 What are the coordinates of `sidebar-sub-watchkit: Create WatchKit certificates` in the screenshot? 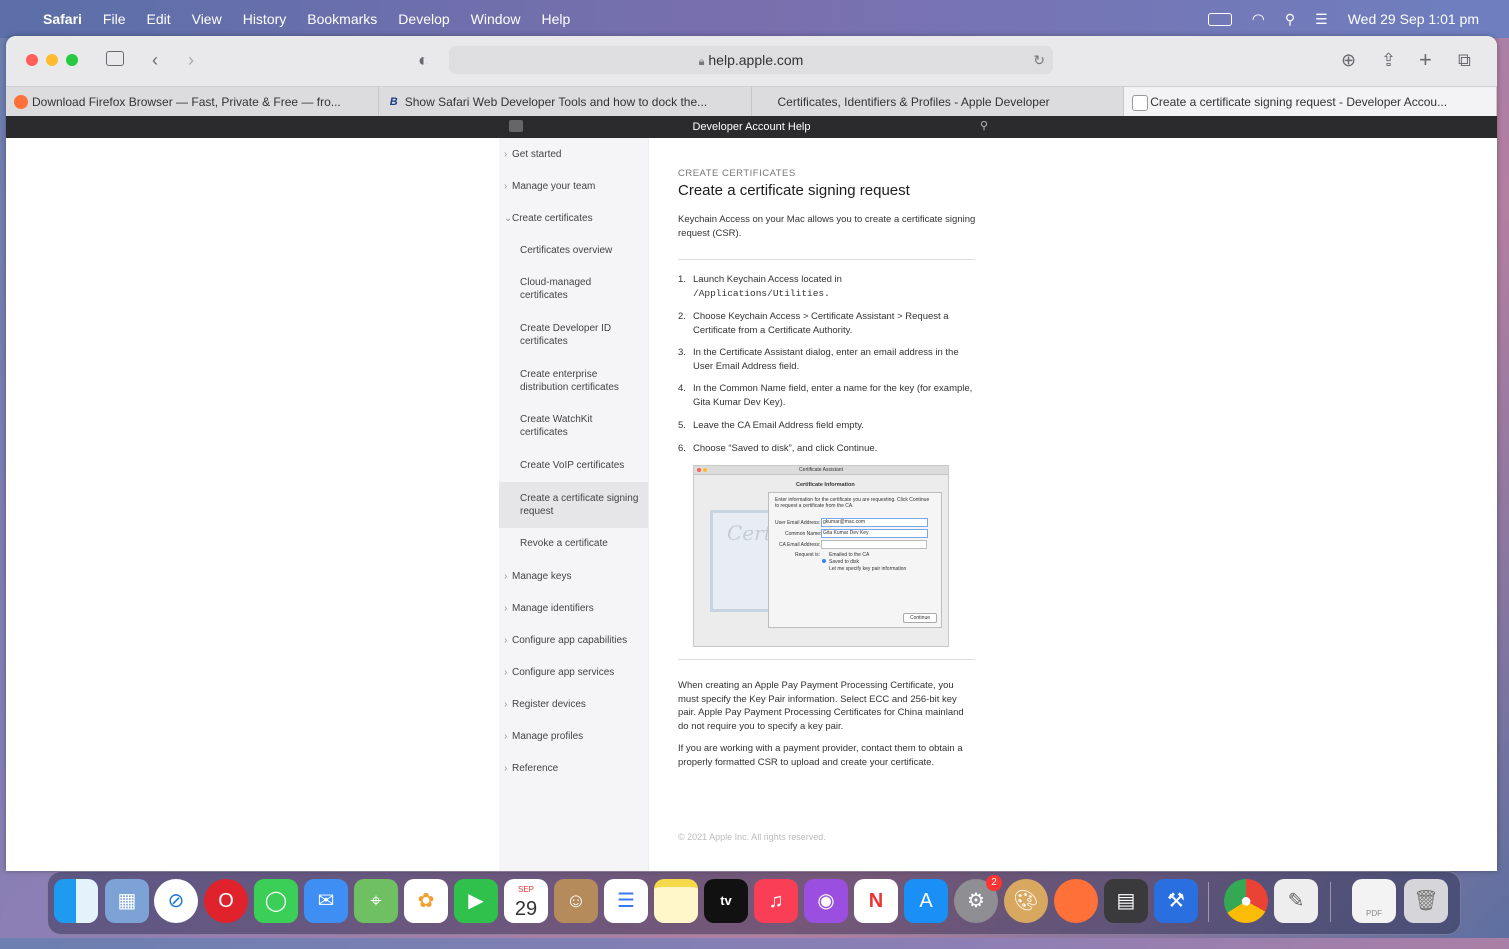 It's located at (568, 426).